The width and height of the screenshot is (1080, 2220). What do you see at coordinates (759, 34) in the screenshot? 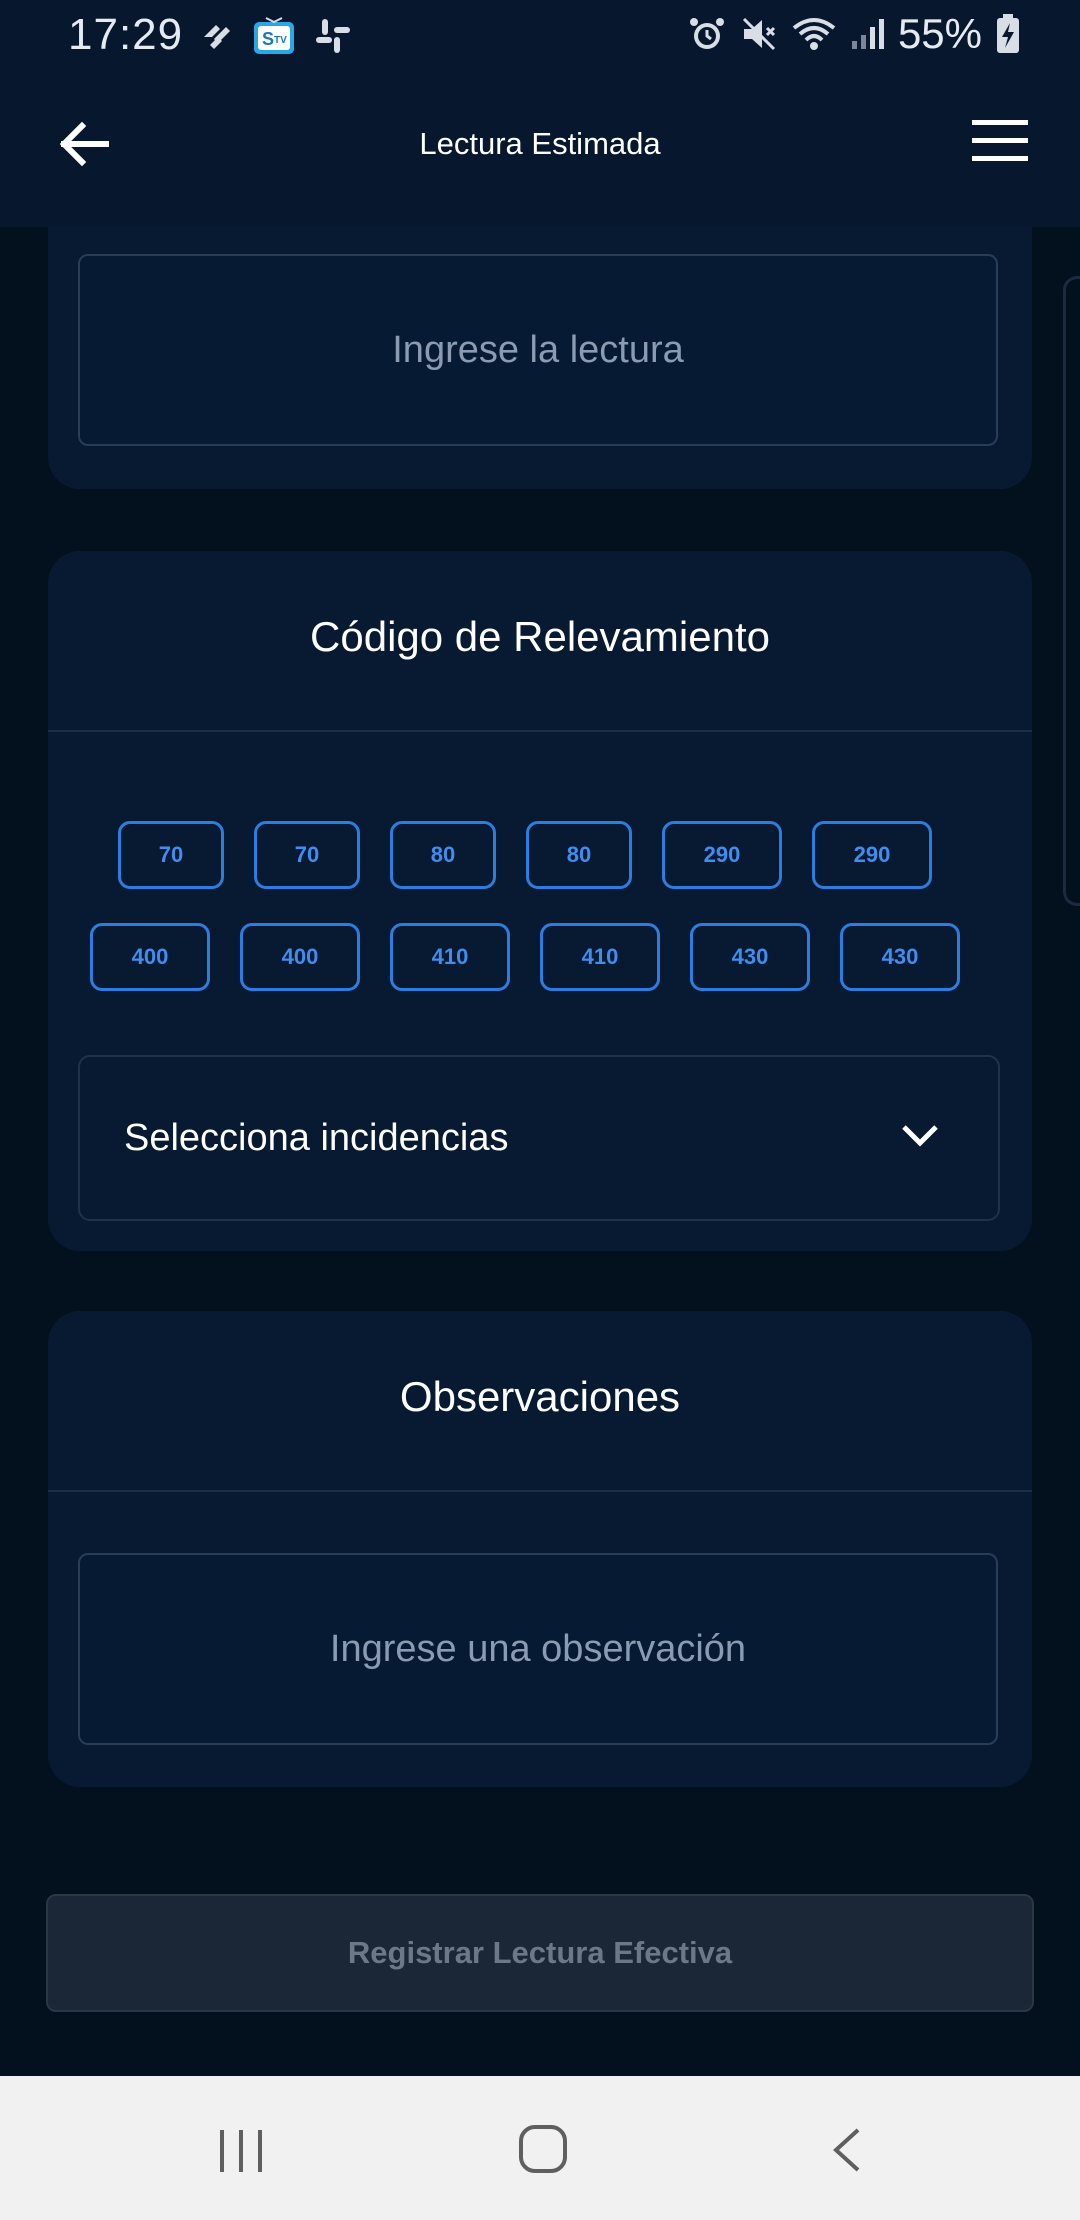
I see `mute-icon` at bounding box center [759, 34].